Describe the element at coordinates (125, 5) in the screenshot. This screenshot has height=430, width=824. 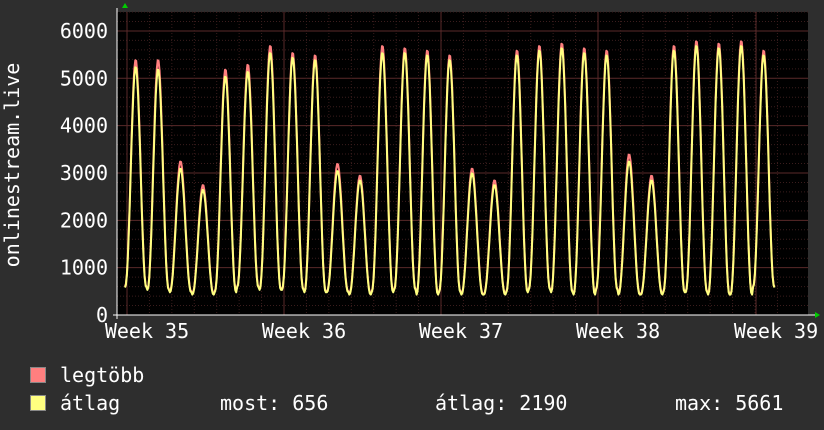
I see `y-axis-arrow-icon` at that location.